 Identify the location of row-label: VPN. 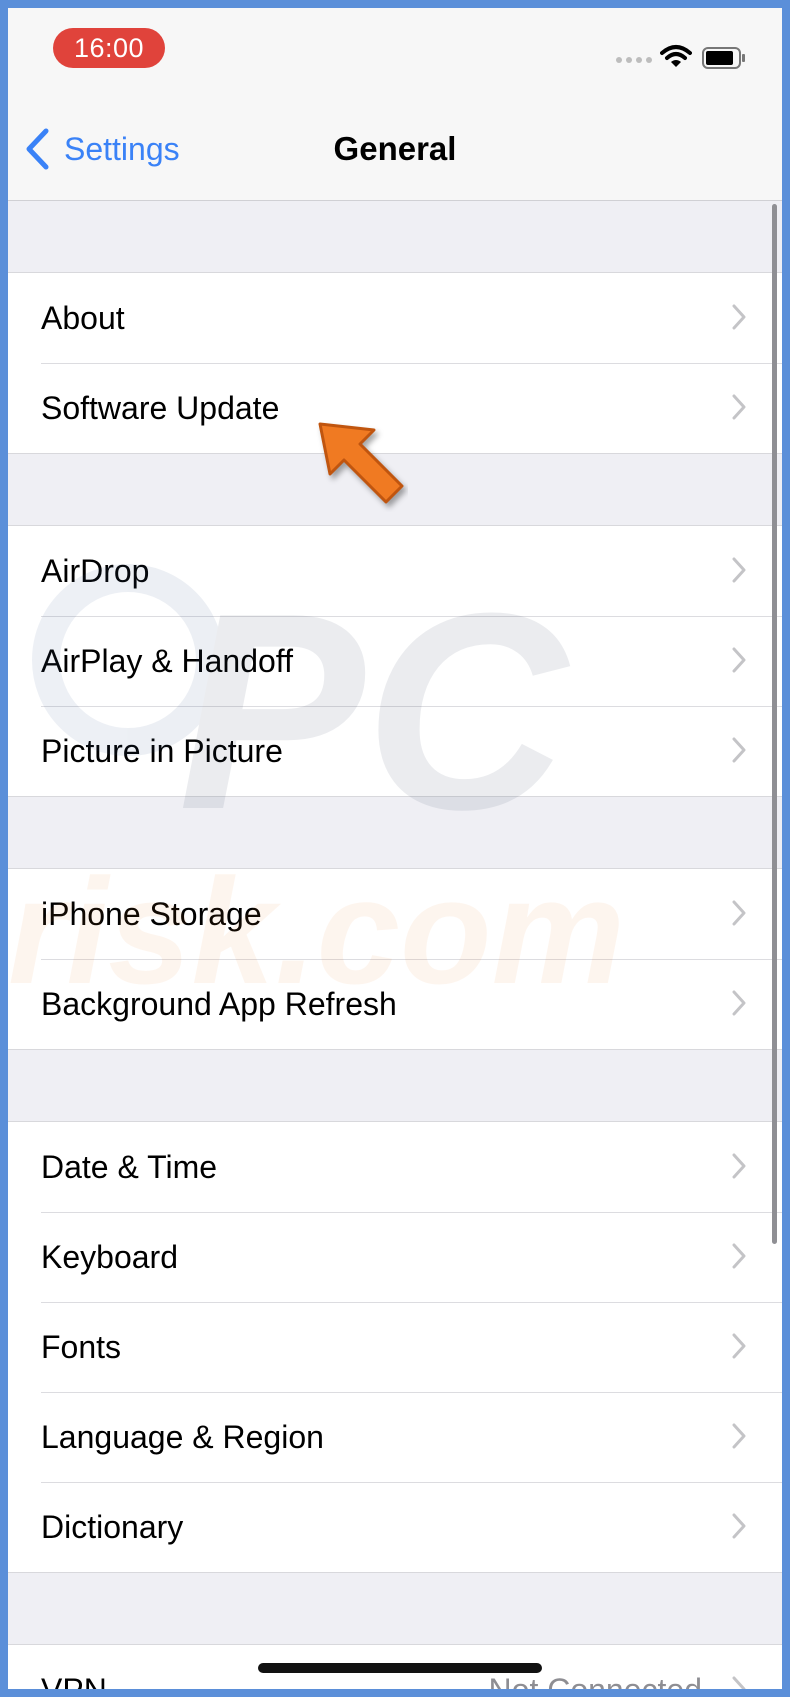
(74, 1681).